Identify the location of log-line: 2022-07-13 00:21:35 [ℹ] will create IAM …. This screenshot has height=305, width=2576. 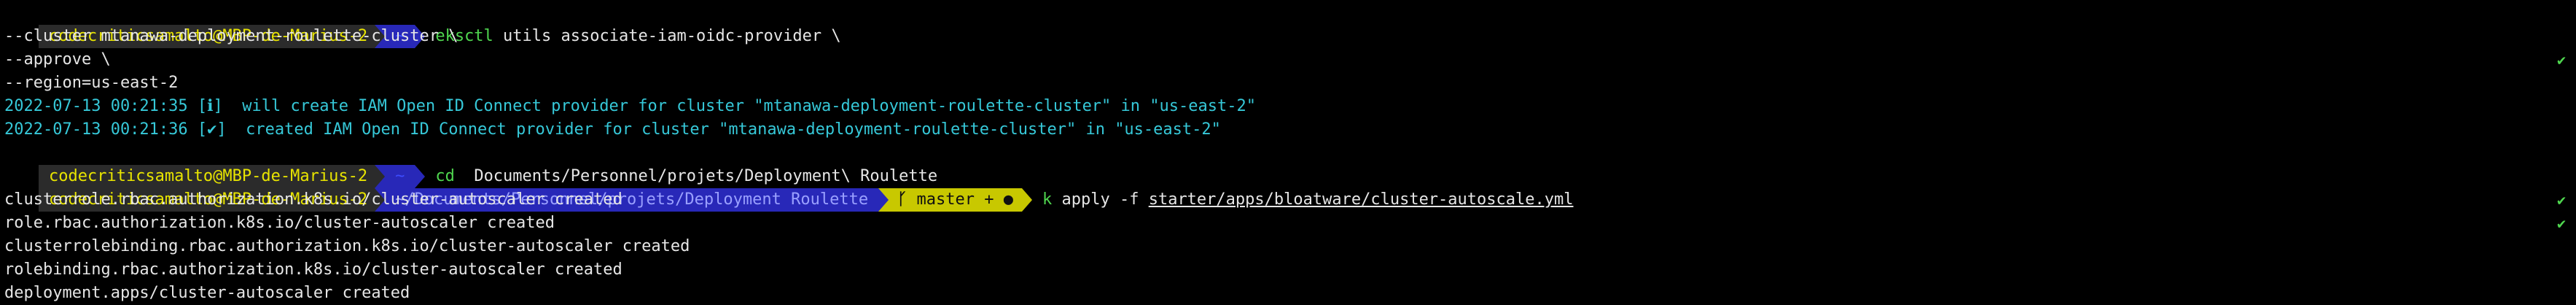
(630, 106).